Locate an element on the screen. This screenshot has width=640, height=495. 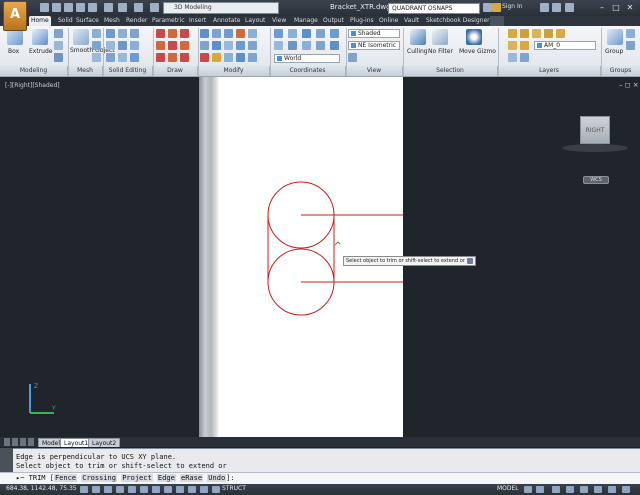
copy-icon is located at coordinates (228, 33).